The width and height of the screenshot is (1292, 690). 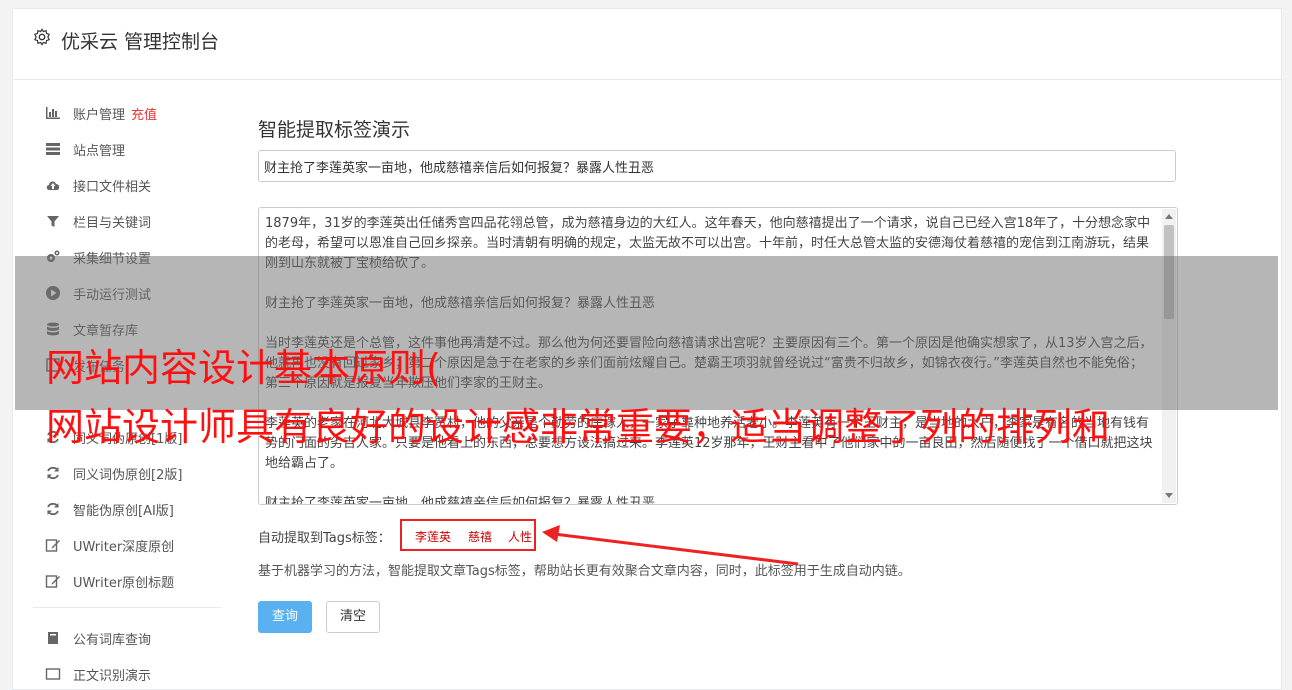 I want to click on sidebar-item-public-lexicon: 公有词库查询, so click(x=133, y=638).